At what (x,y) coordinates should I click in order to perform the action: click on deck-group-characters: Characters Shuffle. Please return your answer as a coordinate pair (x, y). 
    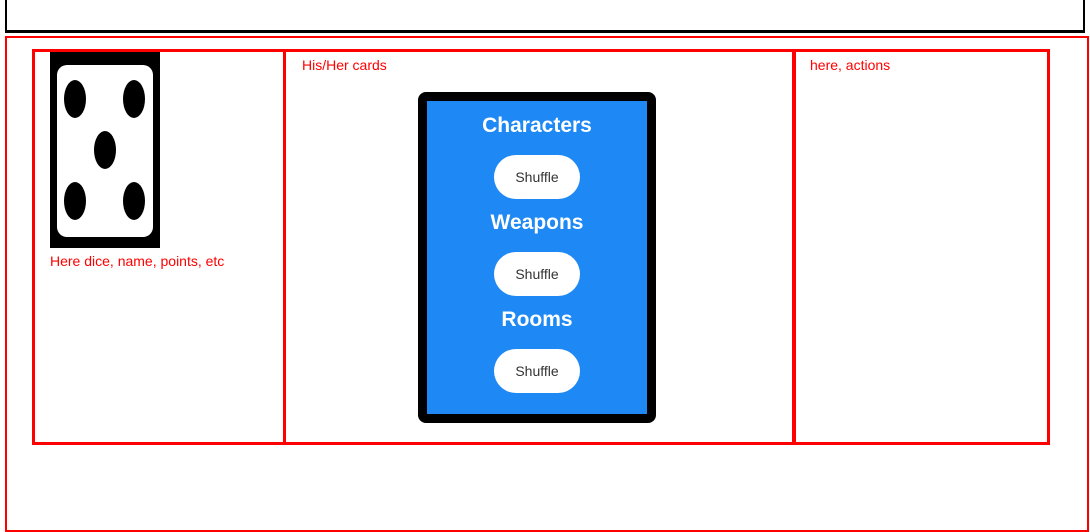
    Looking at the image, I should click on (537, 156).